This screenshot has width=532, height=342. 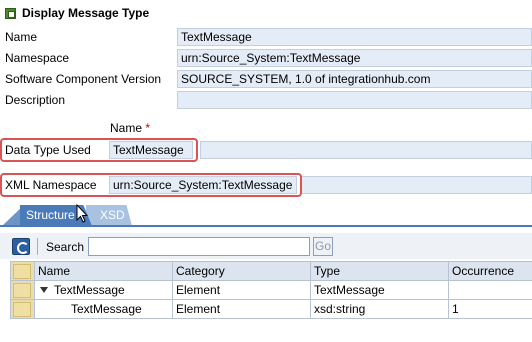 What do you see at coordinates (354, 100) in the screenshot?
I see `description-field` at bounding box center [354, 100].